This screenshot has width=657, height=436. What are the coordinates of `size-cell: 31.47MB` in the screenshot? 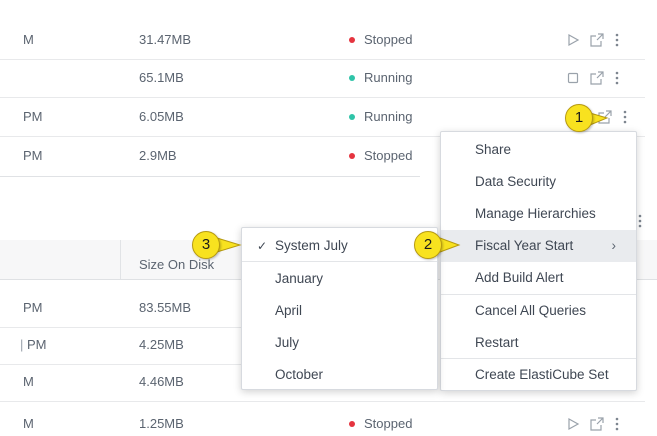 It's located at (165, 39).